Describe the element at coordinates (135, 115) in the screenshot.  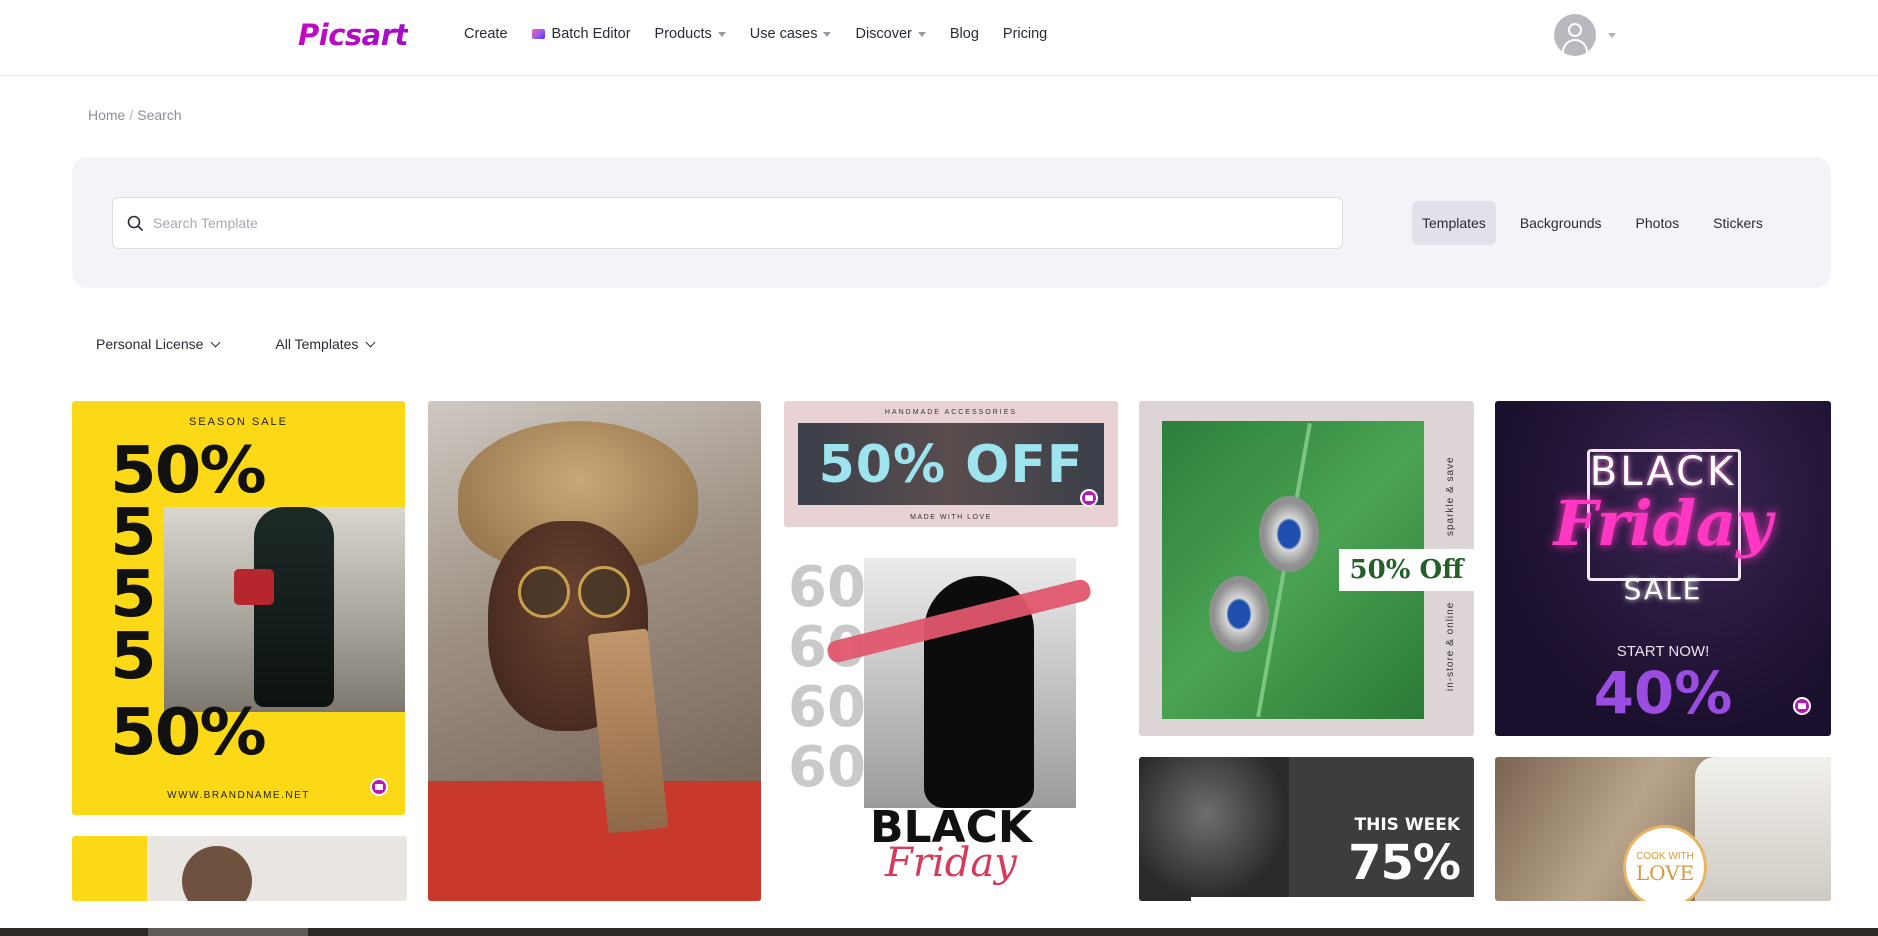
I see `breadcrumb: Home / Search` at that location.